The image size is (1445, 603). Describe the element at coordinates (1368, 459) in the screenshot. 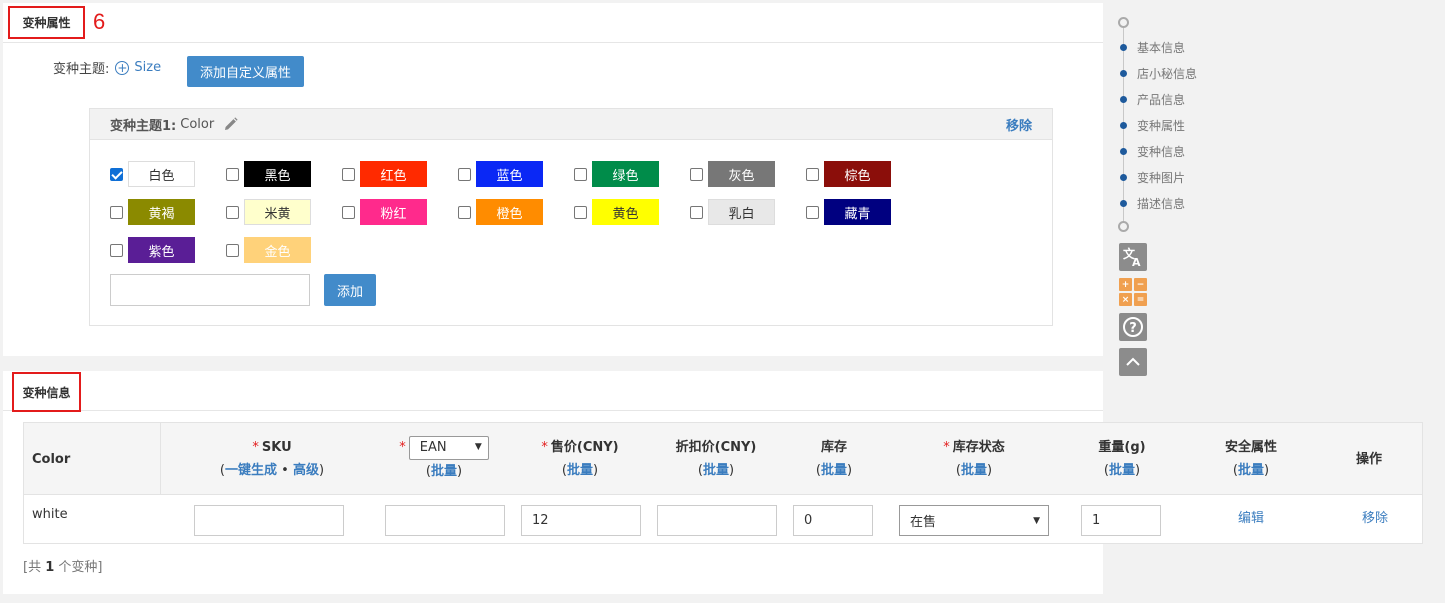

I see `col-action-label: 操作` at that location.